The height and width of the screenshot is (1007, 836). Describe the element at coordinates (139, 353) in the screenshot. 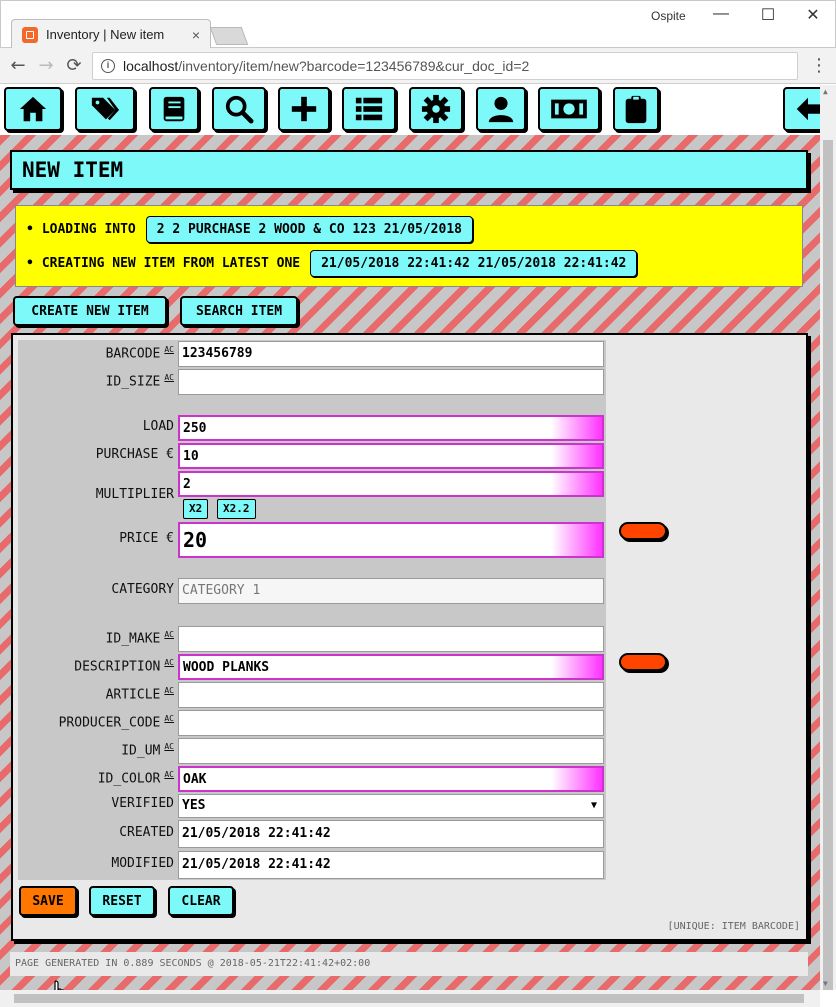

I see `barcode-label: BARCODE AC` at that location.